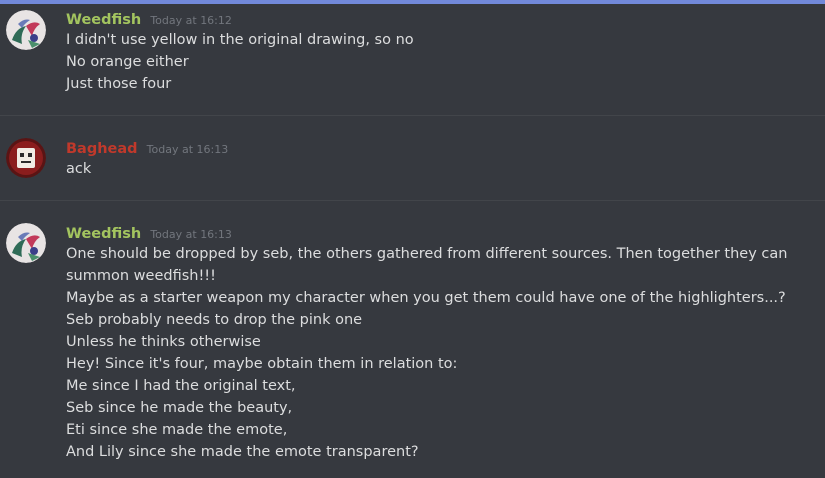 Image resolution: width=825 pixels, height=478 pixels. I want to click on message-line: Me since I had the original text,, so click(181, 386).